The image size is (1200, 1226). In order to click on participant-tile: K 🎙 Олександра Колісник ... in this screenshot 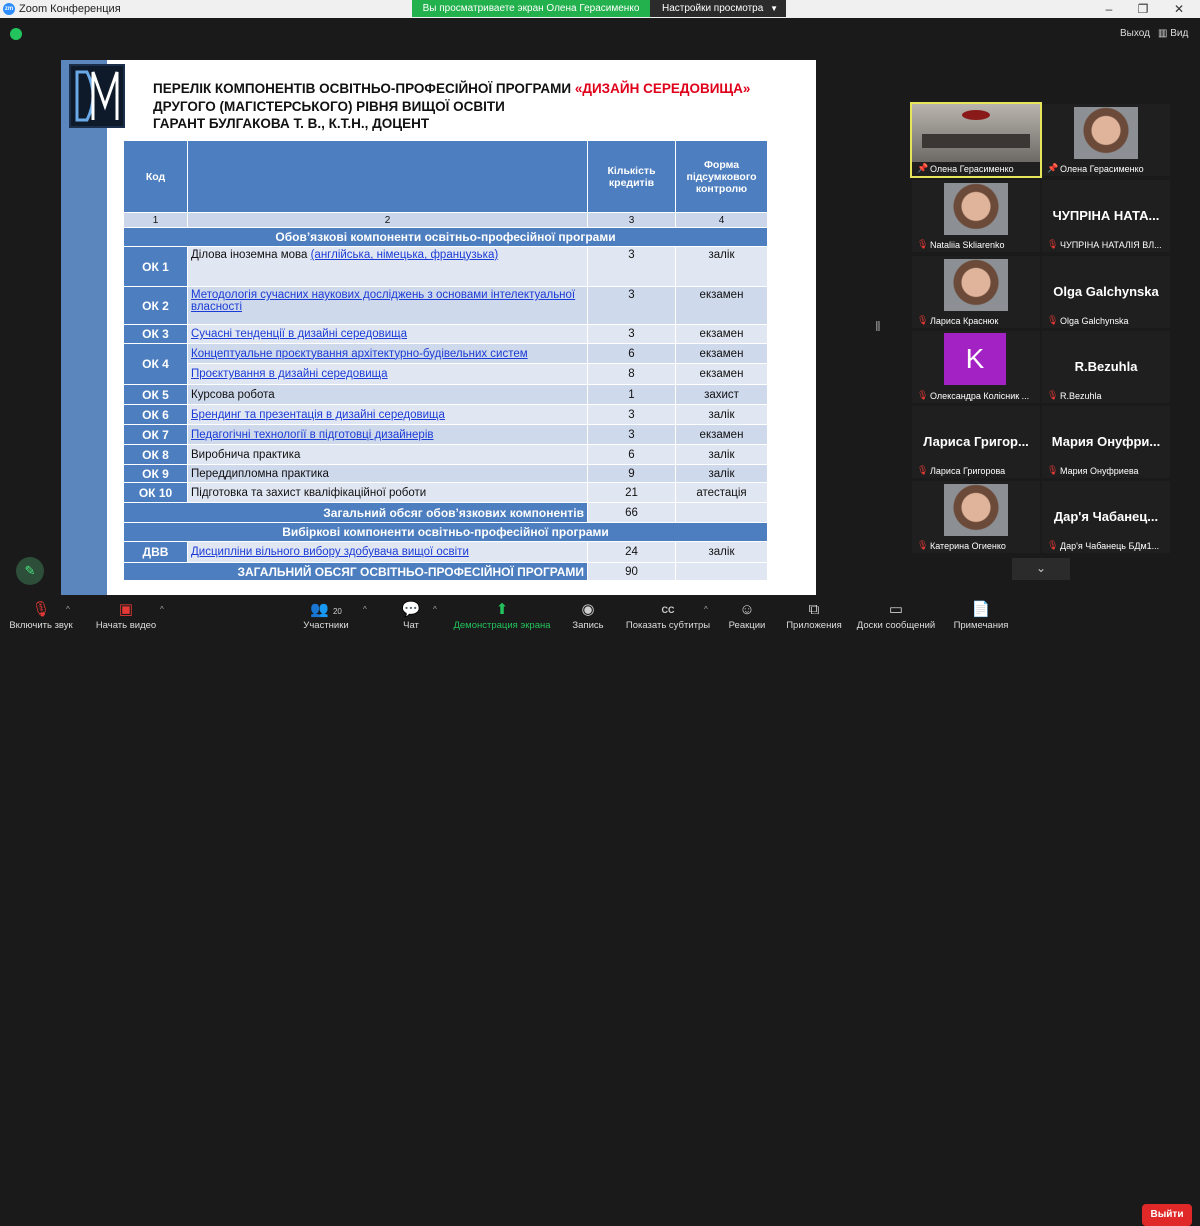, I will do `click(976, 367)`.